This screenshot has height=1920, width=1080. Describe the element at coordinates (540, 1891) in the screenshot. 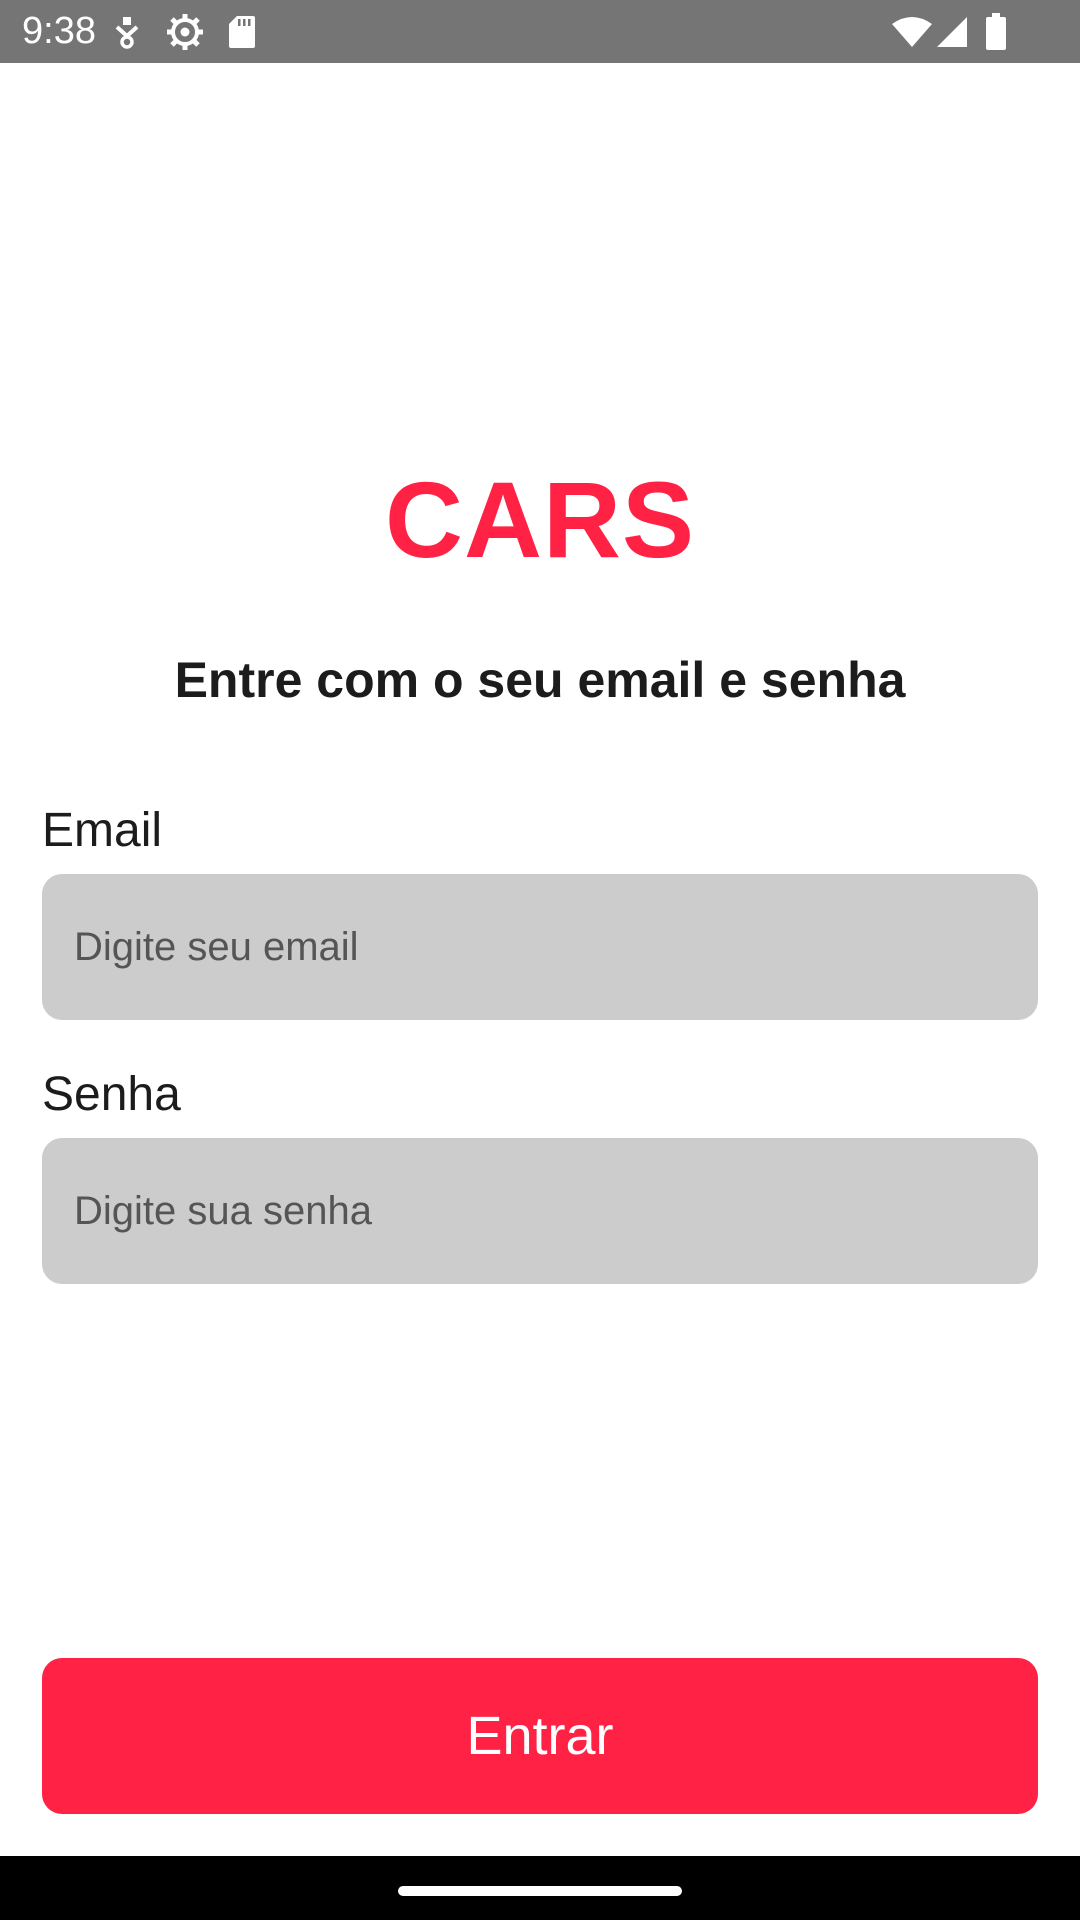

I see `home-handle` at that location.